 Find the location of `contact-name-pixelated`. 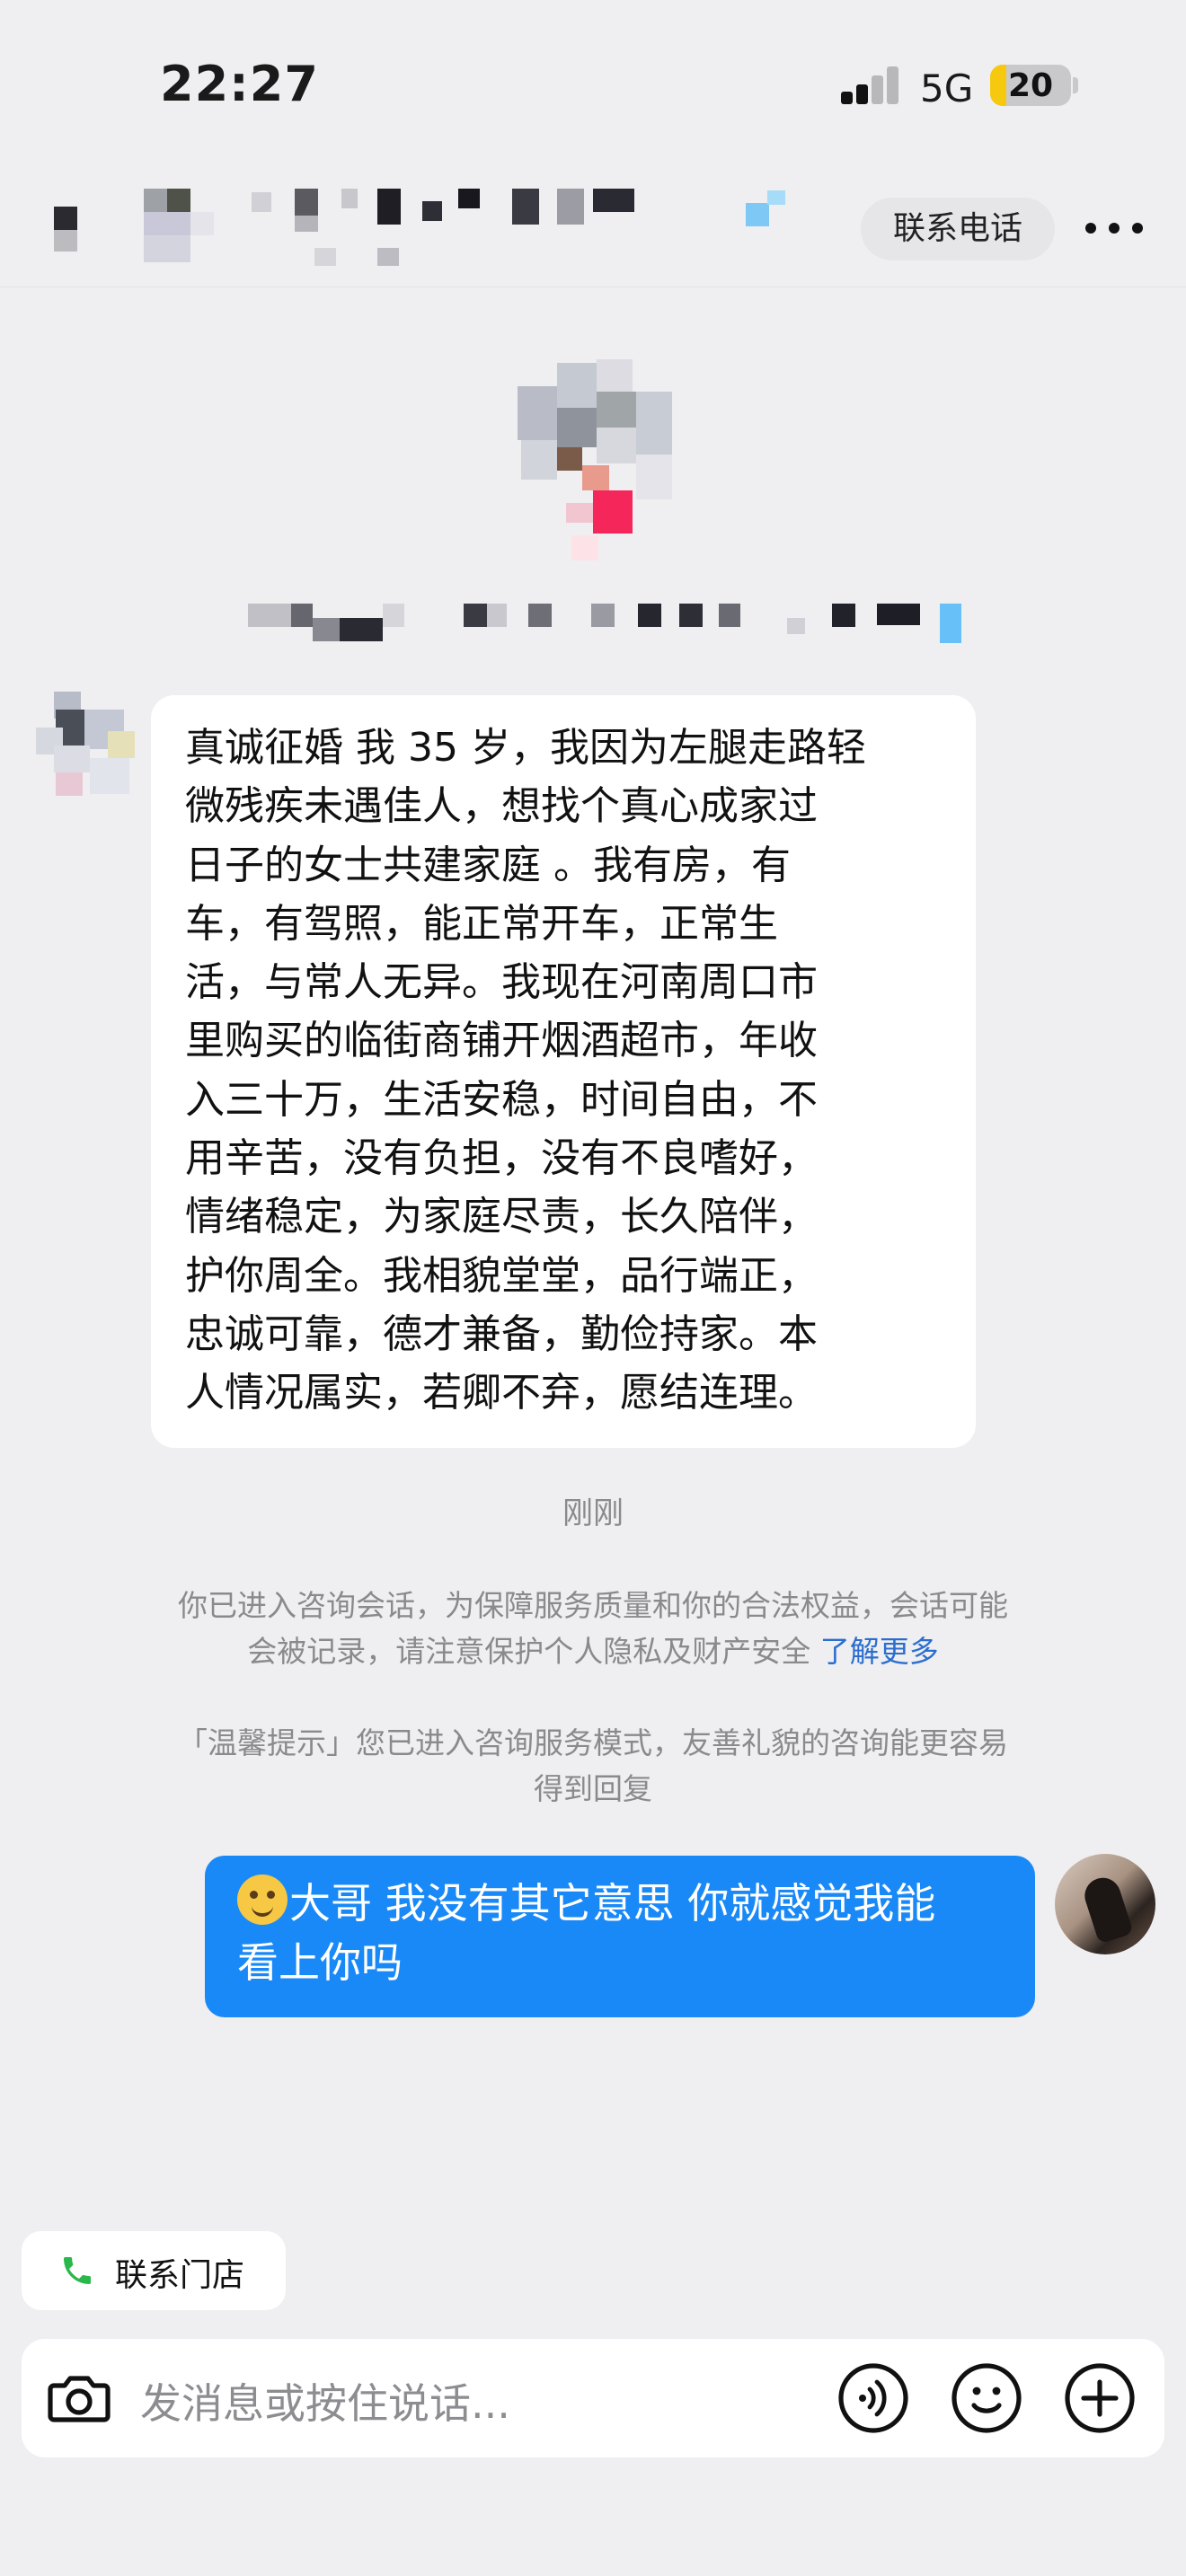

contact-name-pixelated is located at coordinates (458, 229).